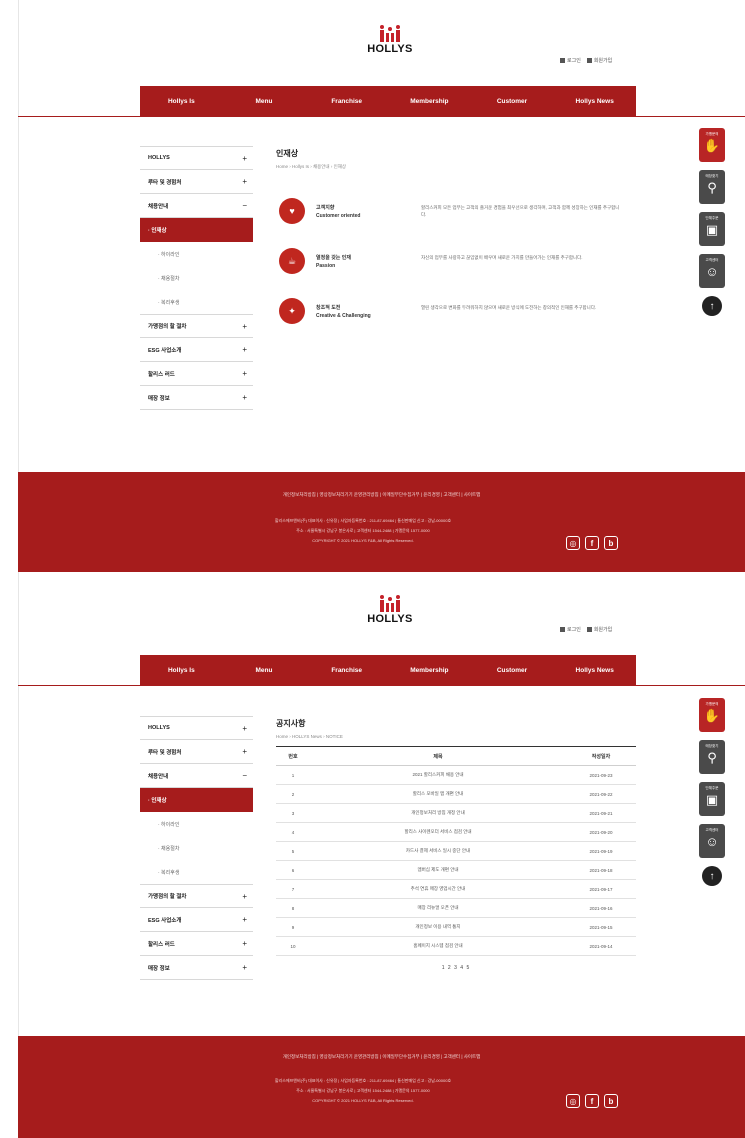  Describe the element at coordinates (438, 908) in the screenshot. I see `row-title: 매장 리뉴얼 오픈 안내` at that location.